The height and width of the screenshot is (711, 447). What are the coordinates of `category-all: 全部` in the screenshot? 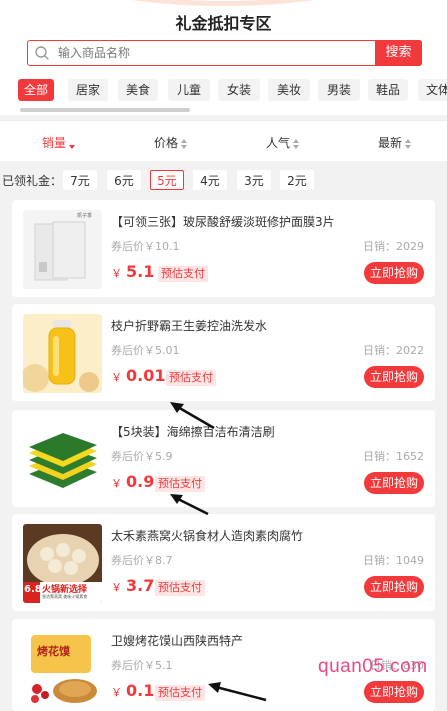 It's located at (36, 90).